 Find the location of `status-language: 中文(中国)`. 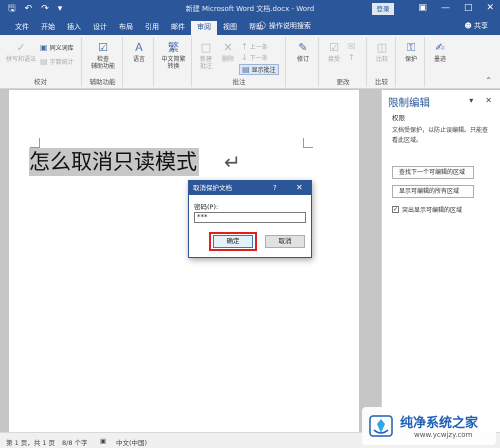

status-language: 中文(中国) is located at coordinates (131, 442).